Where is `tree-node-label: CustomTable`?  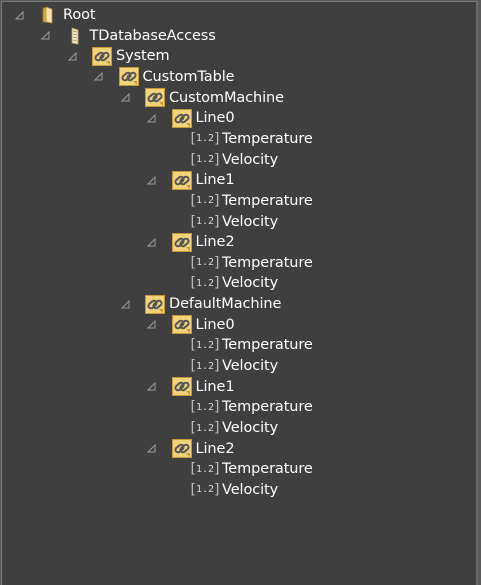 tree-node-label: CustomTable is located at coordinates (188, 76).